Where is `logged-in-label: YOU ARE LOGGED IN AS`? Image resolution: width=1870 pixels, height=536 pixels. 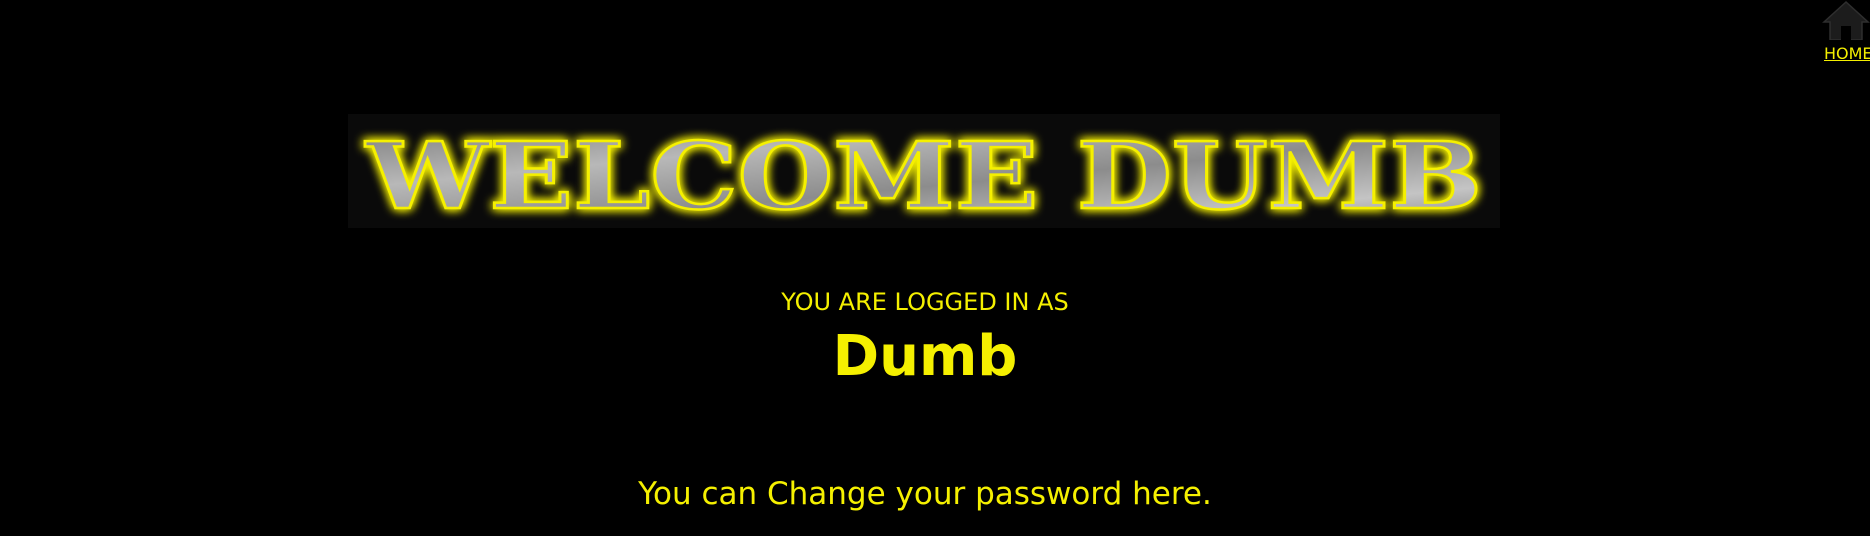
logged-in-label: YOU ARE LOGGED IN AS is located at coordinates (925, 302).